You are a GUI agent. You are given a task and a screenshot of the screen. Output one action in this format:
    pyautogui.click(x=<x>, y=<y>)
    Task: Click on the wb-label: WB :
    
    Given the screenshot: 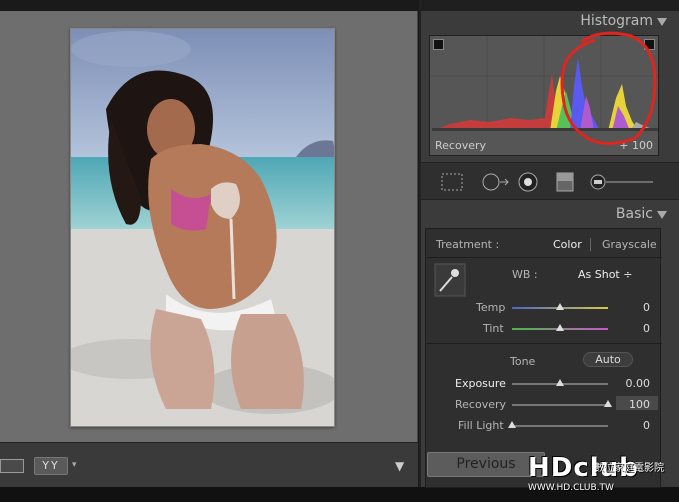 What is the action you would take?
    pyautogui.click(x=525, y=274)
    